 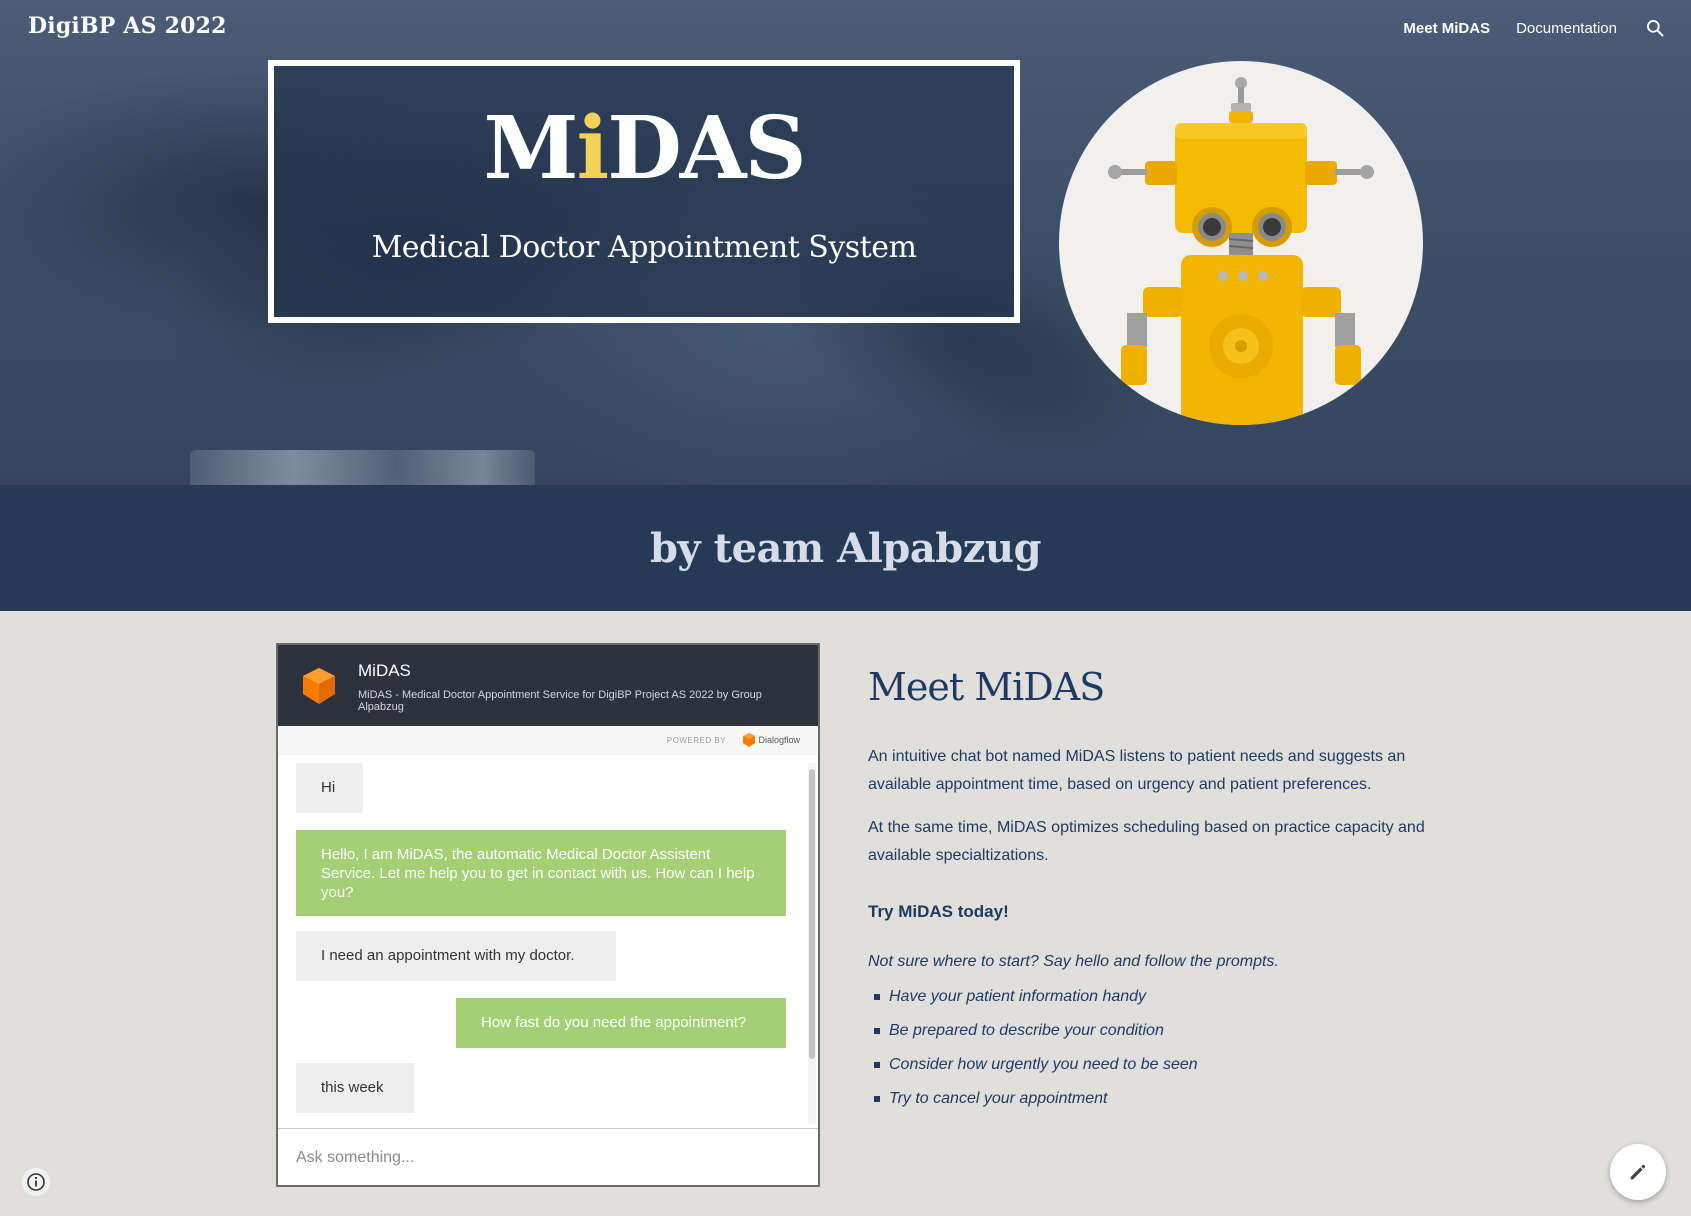 I want to click on tip-text: Be prepared to describe your condition, so click(x=1026, y=1030).